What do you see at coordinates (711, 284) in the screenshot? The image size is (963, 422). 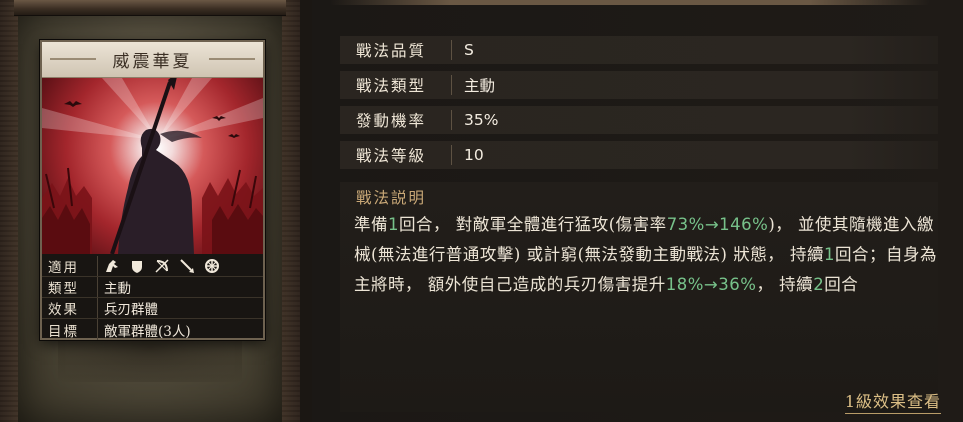 I see `description-highlight-value: 18%→36%` at bounding box center [711, 284].